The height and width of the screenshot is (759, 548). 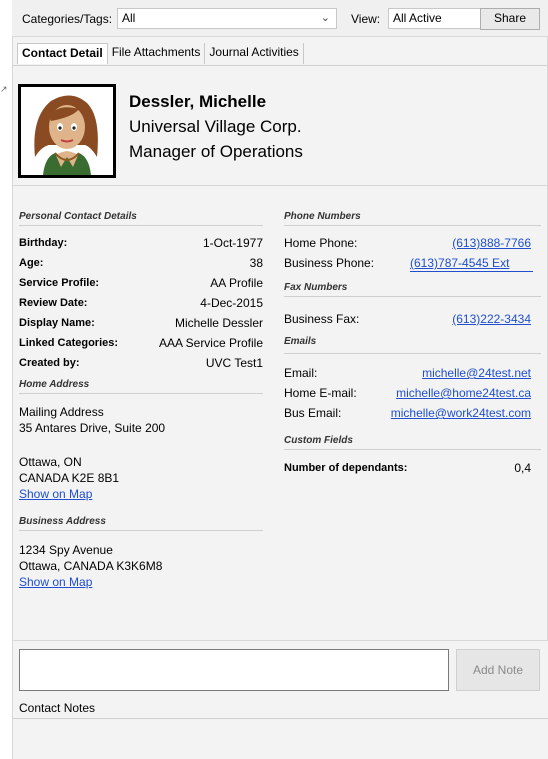 I want to click on contact-job-title: Manager of Operations, so click(x=216, y=151).